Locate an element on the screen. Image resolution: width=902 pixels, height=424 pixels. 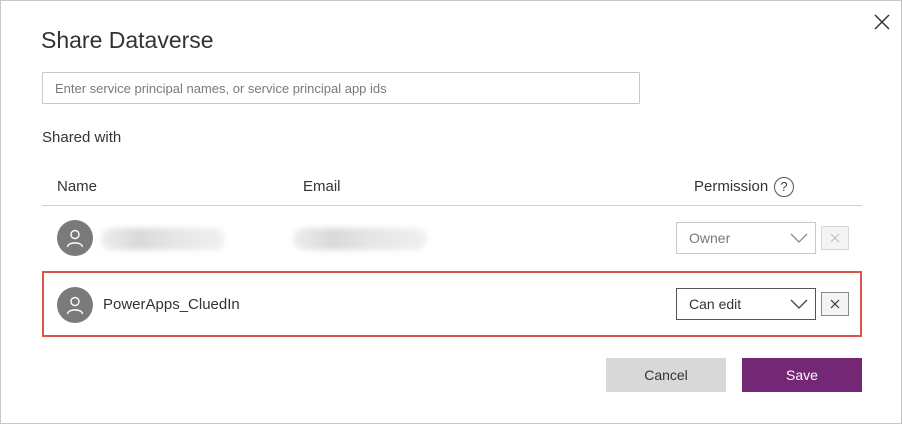
obscured-user-email is located at coordinates (360, 239).